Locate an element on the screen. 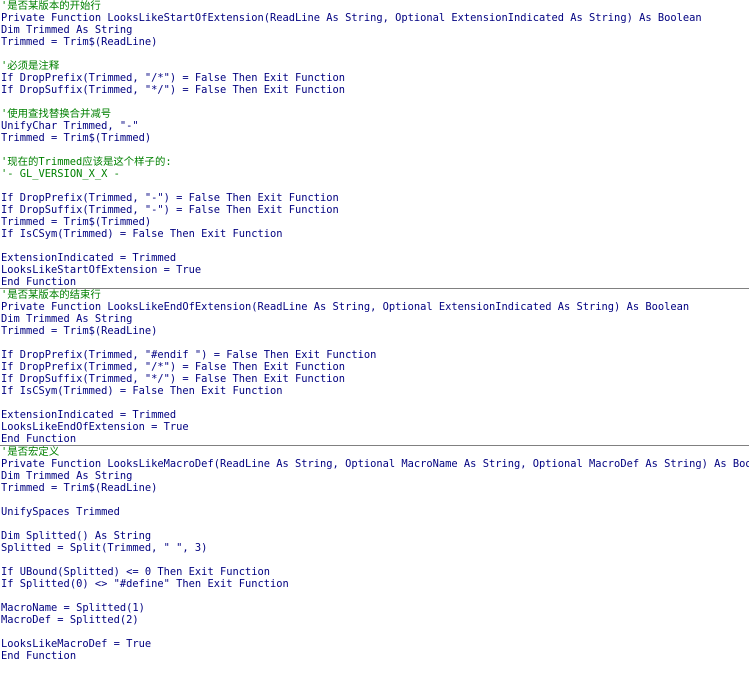  code-line: UnifySpaces Trimmed is located at coordinates (60, 512).